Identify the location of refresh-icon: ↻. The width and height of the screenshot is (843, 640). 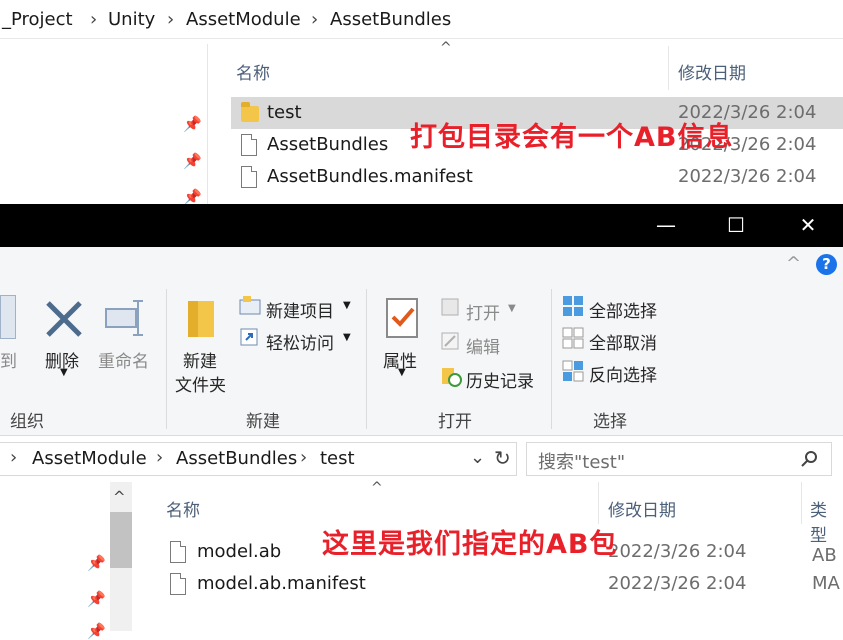
(502, 458).